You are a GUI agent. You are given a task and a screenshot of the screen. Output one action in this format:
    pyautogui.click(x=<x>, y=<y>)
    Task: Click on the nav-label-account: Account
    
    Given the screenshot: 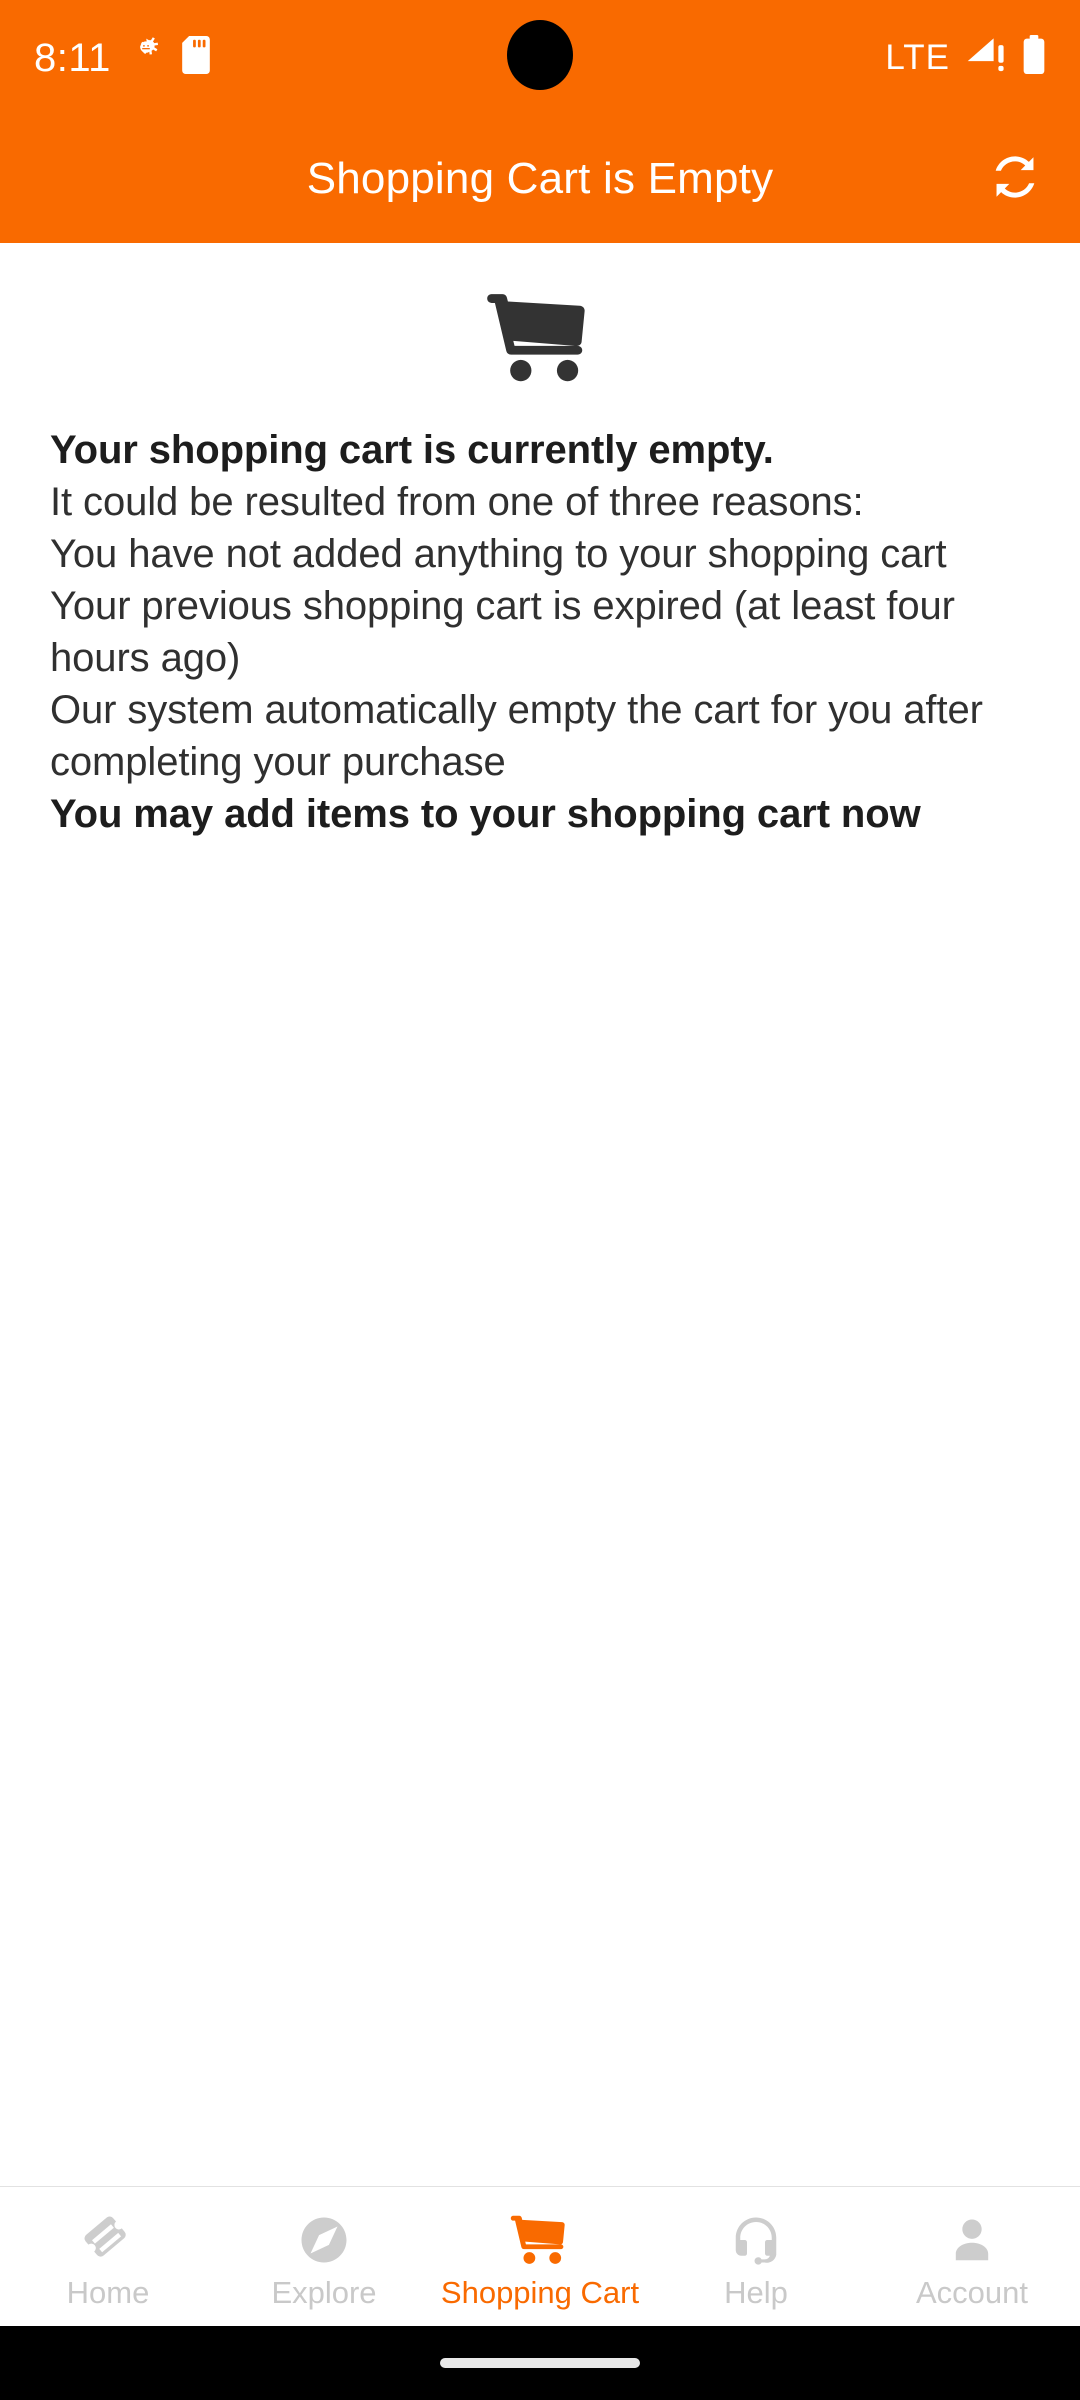 What is the action you would take?
    pyautogui.click(x=971, y=2292)
    